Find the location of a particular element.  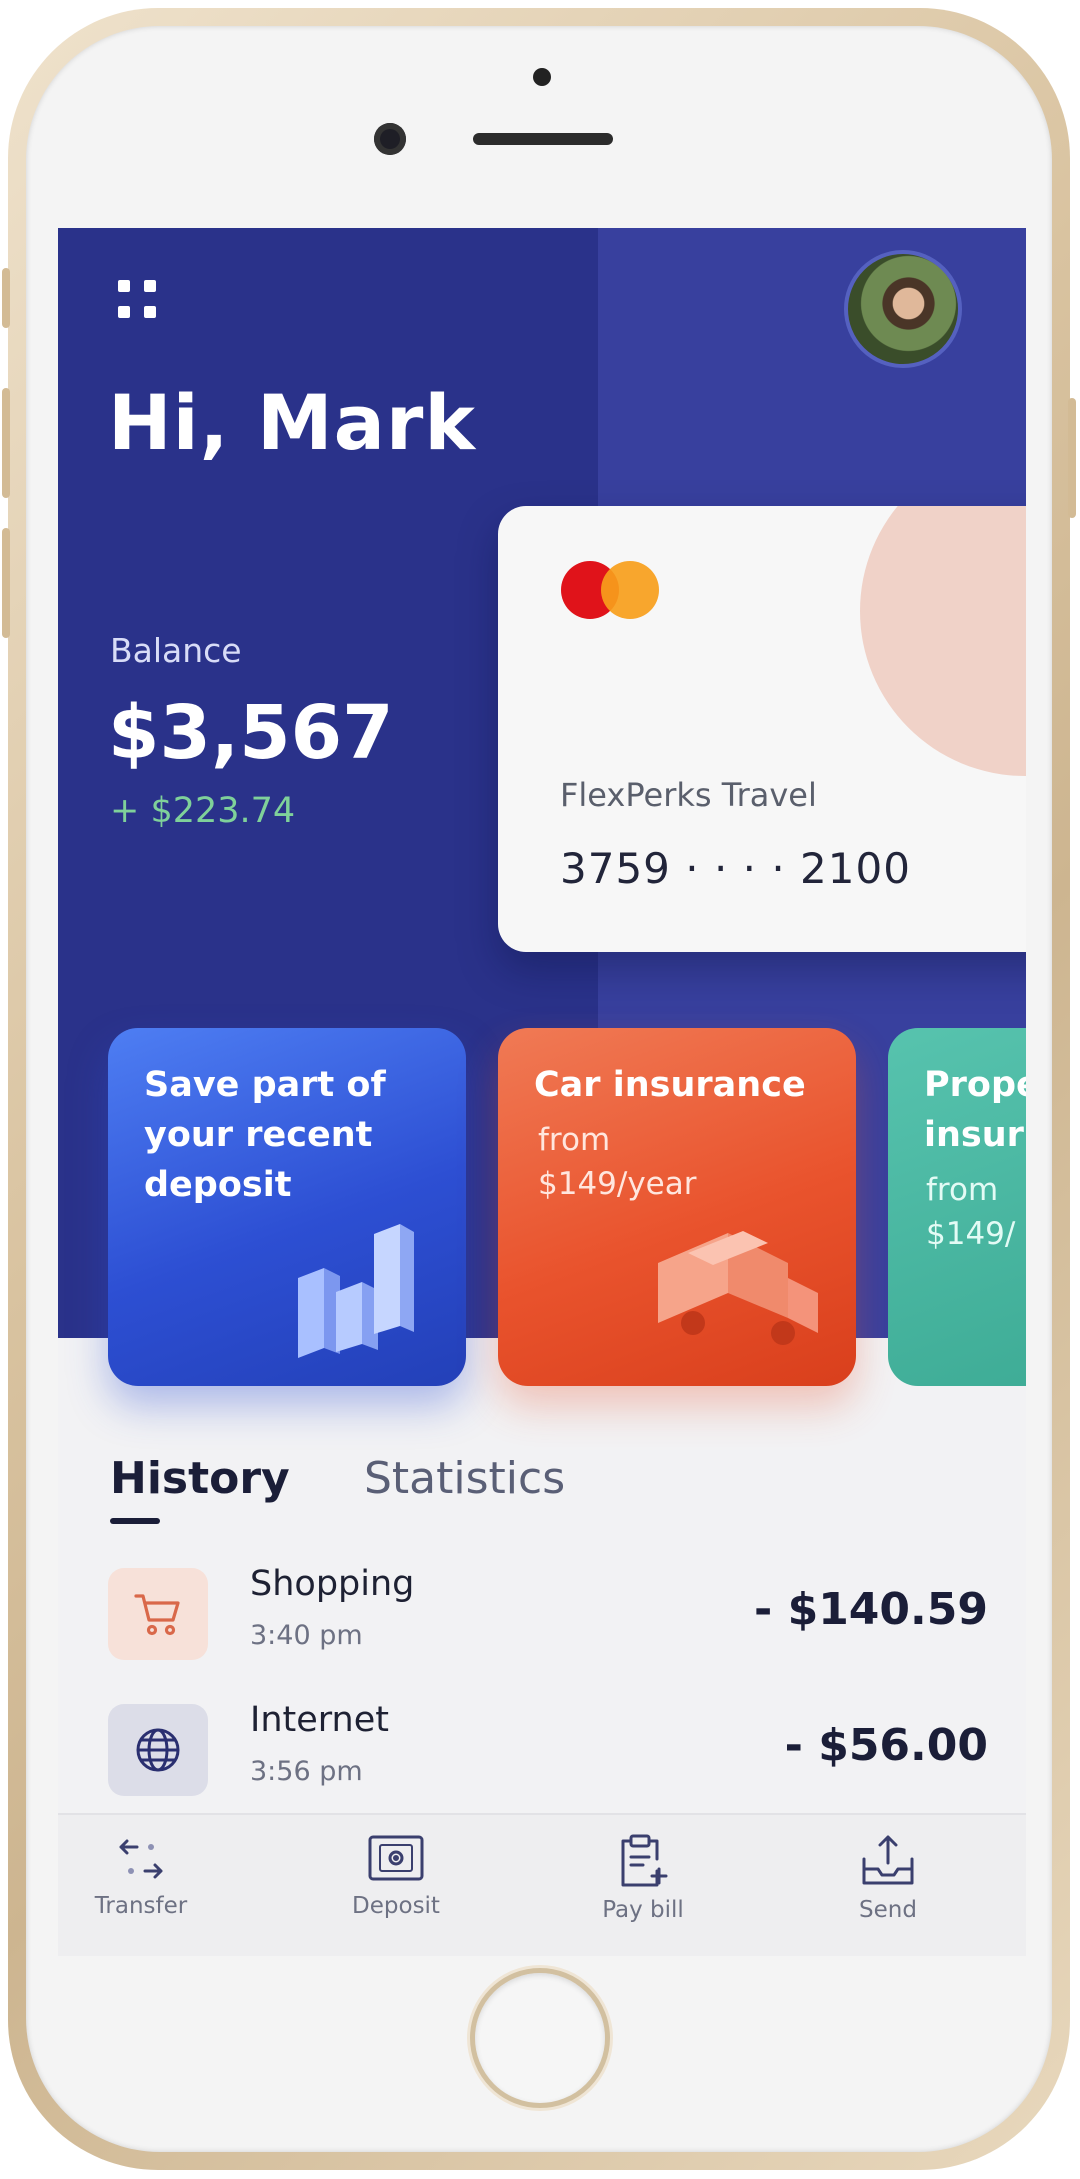

greeting-title: Hi, Mark is located at coordinates (292, 422).